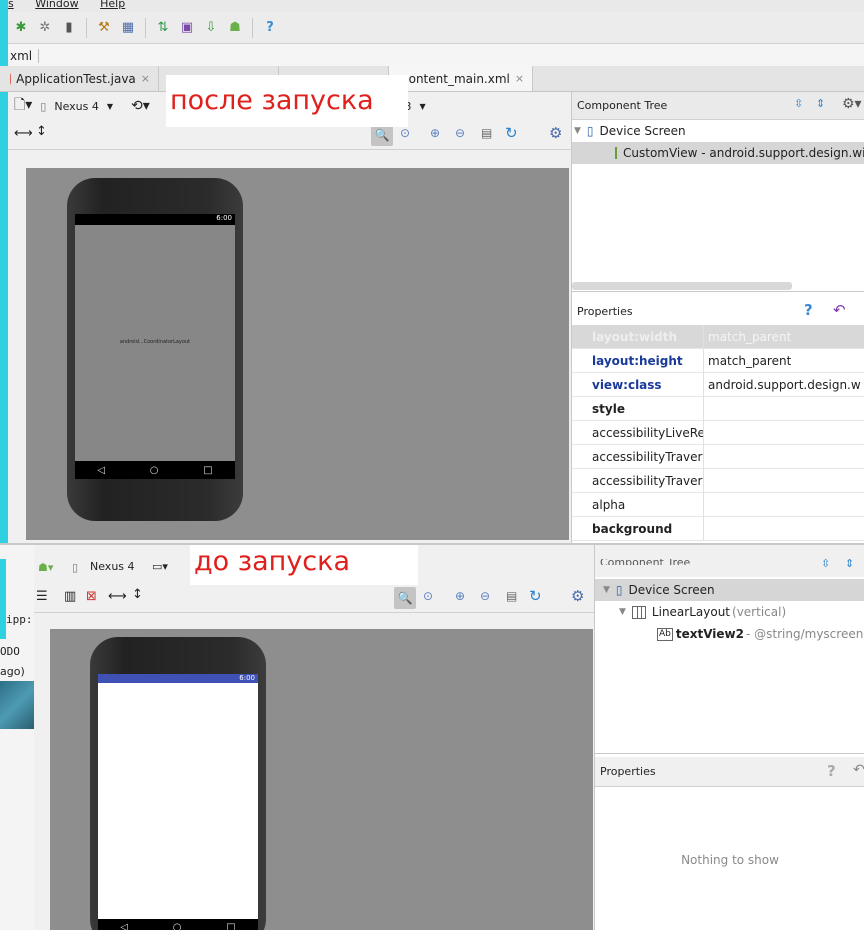 The image size is (864, 930). I want to click on project-structure-icon: ⚒, so click(104, 28).